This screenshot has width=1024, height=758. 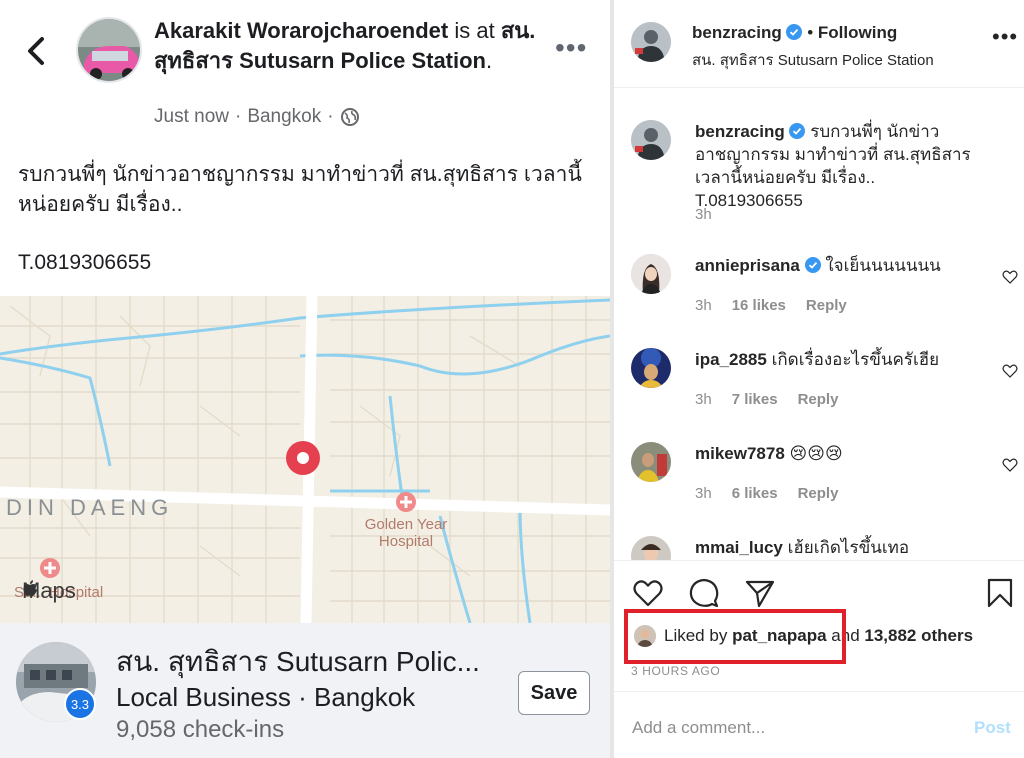 I want to click on comment-text: annieprisana ใจเย็นนนนนนน, so click(x=837, y=265).